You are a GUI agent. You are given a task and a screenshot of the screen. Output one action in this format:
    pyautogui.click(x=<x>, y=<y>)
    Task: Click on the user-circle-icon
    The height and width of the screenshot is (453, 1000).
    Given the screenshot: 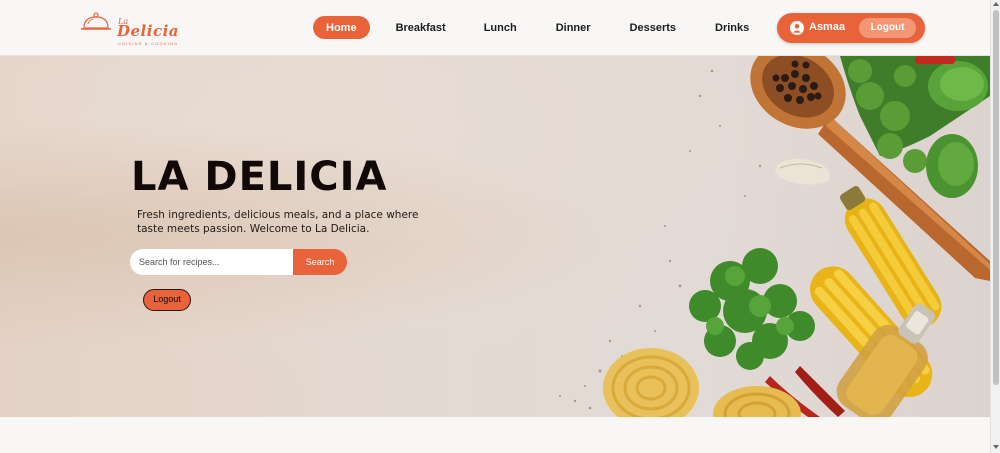 What is the action you would take?
    pyautogui.click(x=797, y=28)
    